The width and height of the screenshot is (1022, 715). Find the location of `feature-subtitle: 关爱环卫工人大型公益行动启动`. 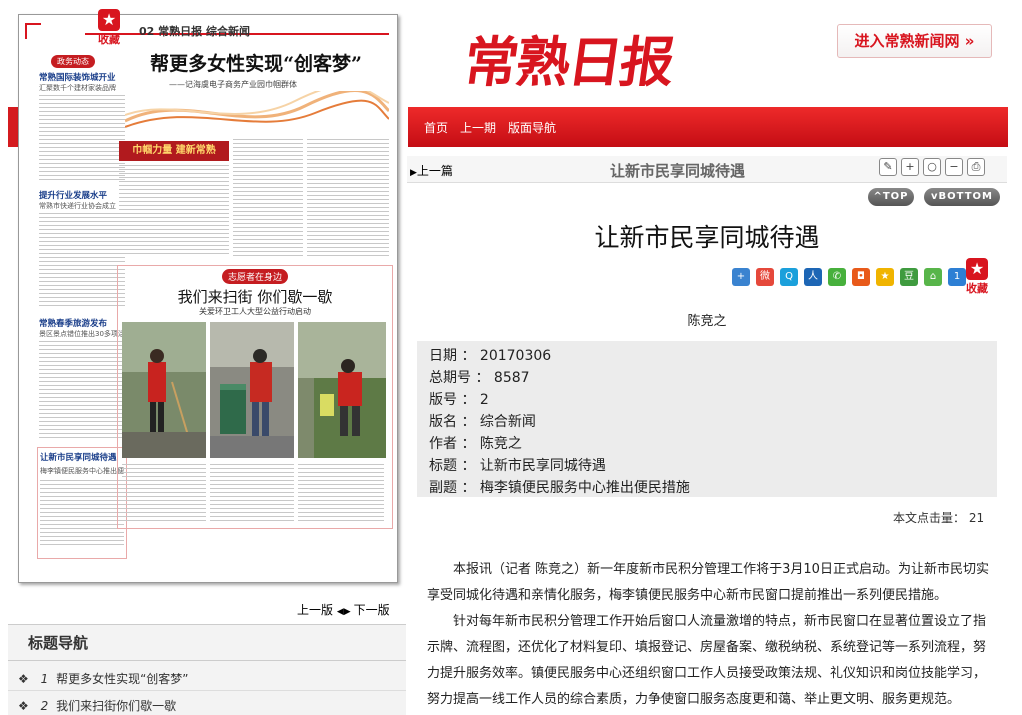

feature-subtitle: 关爱环卫工人大型公益行动启动 is located at coordinates (255, 311).